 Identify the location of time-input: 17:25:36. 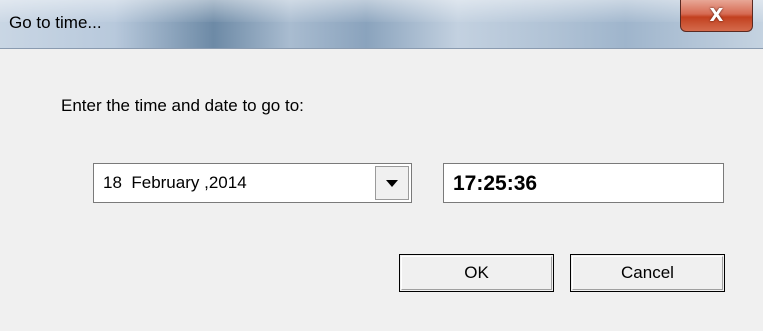
(583, 183).